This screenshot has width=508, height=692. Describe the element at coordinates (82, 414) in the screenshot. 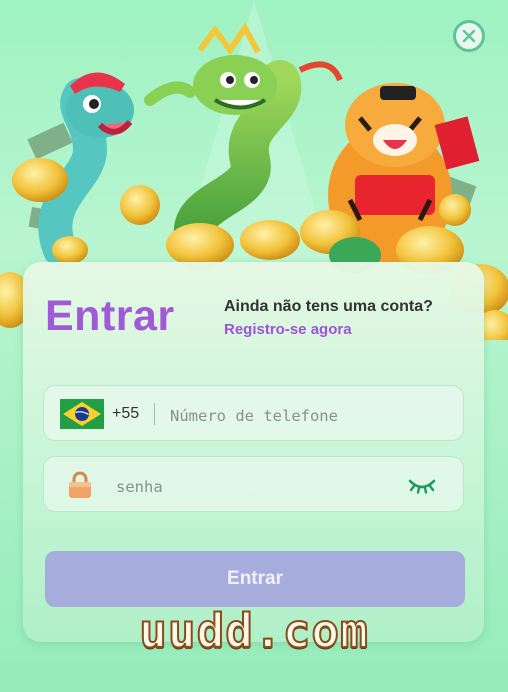

I see `brazil-flag-icon` at that location.